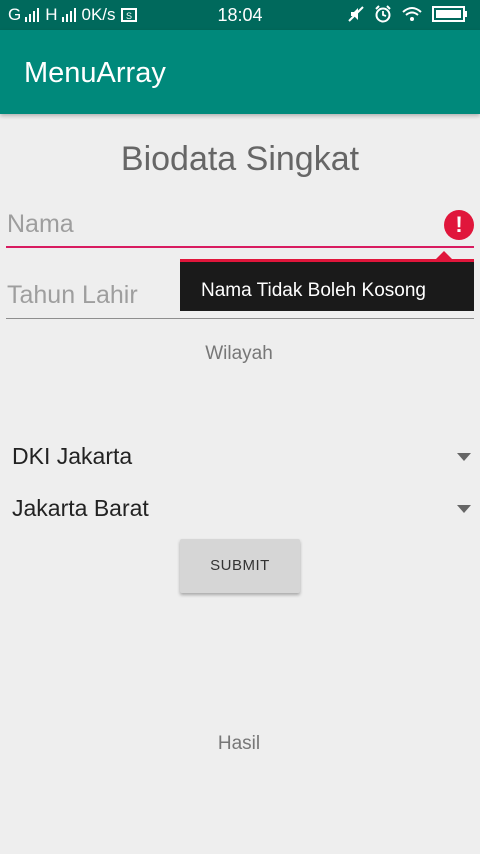 The width and height of the screenshot is (480, 854). What do you see at coordinates (243, 509) in the screenshot?
I see `kota-spinner: Jakarta Barat` at bounding box center [243, 509].